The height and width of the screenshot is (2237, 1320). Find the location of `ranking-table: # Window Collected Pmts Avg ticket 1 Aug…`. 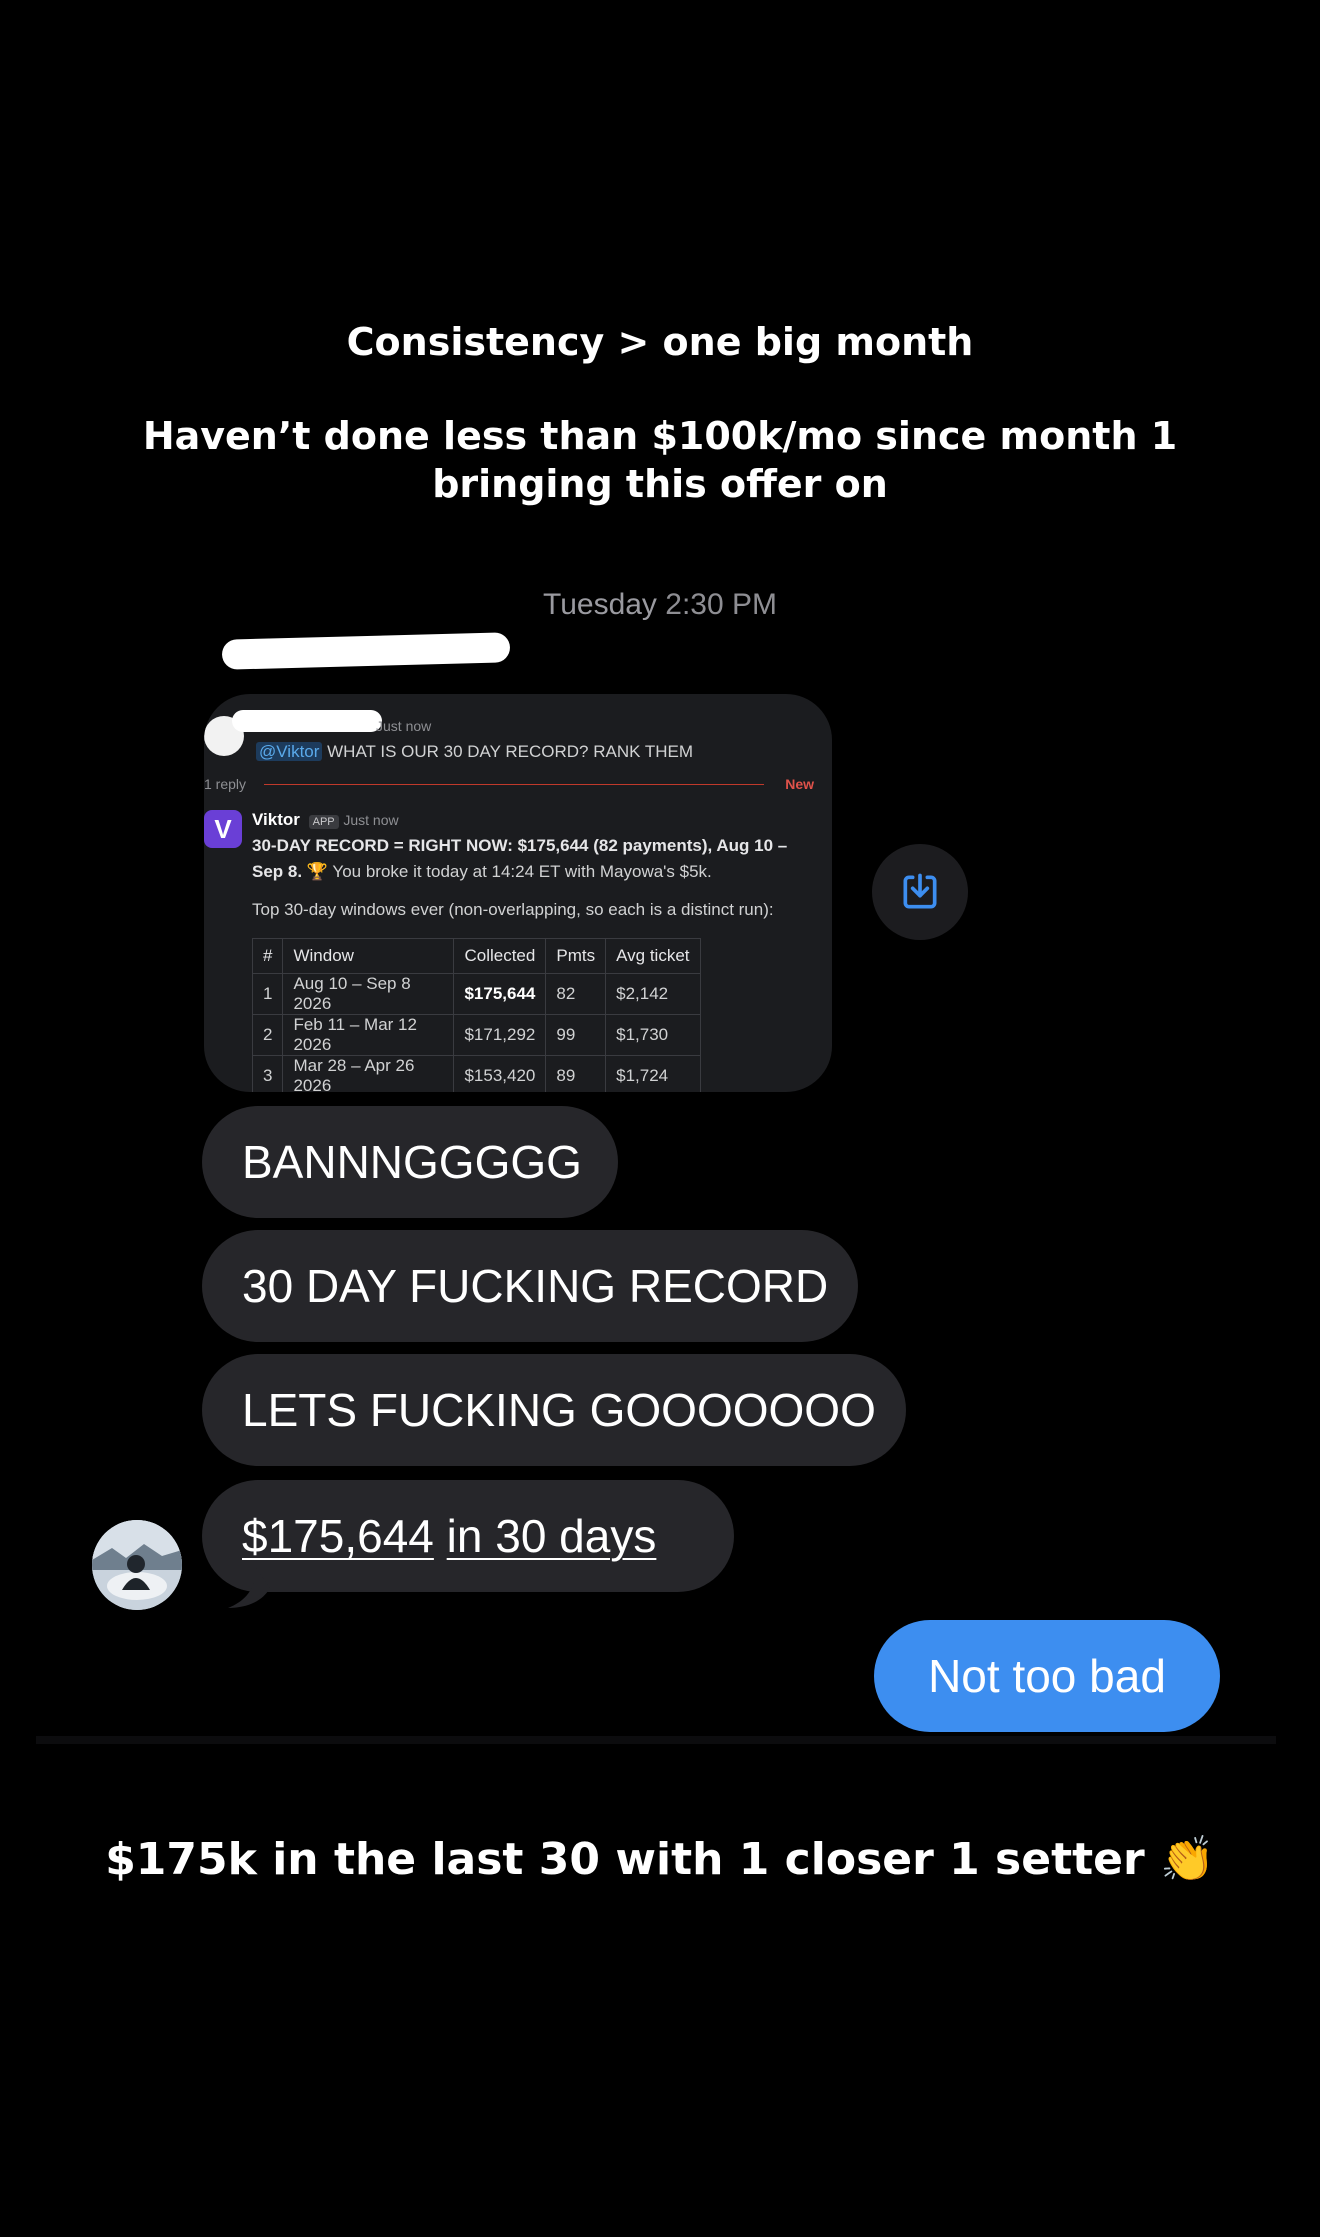

ranking-table: # Window Collected Pmts Avg ticket 1 Aug… is located at coordinates (476, 1015).